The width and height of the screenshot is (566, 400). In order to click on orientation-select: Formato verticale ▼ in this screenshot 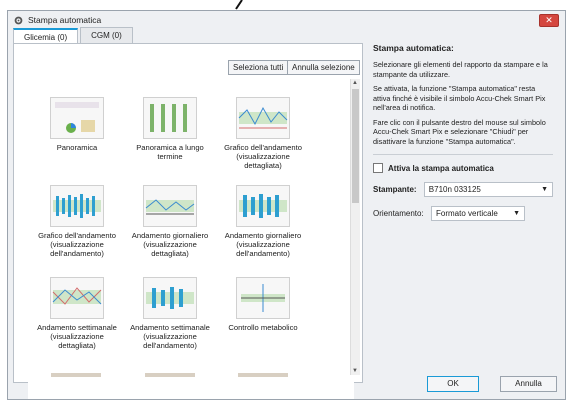, I will do `click(478, 213)`.